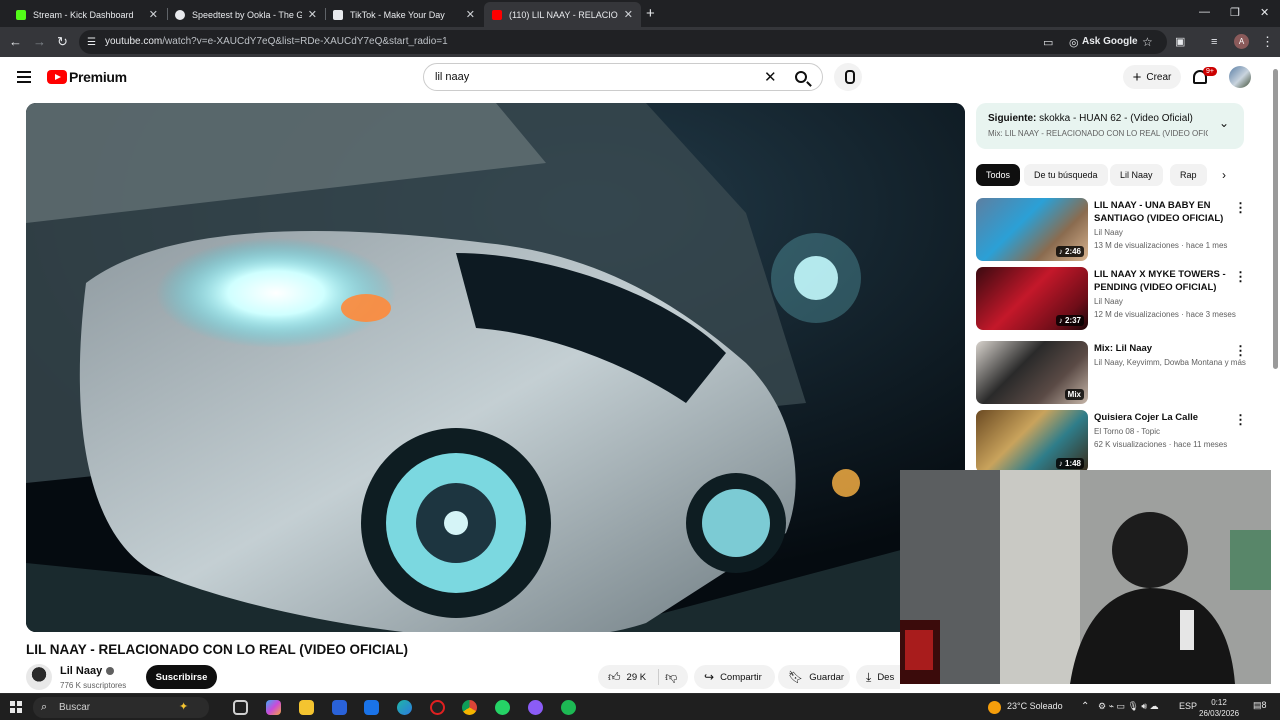  I want to click on hamburger-menu-icon, so click(24, 77).